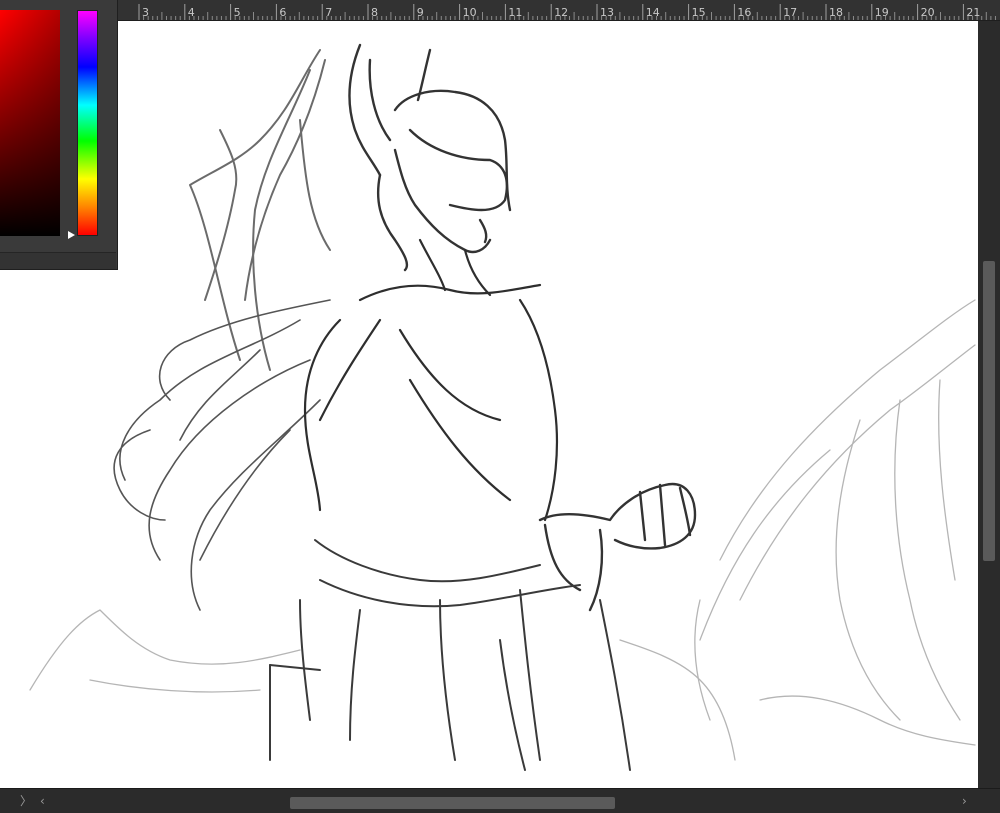 This screenshot has height=813, width=1000. I want to click on ruler-tick-label: 10, so click(470, 12).